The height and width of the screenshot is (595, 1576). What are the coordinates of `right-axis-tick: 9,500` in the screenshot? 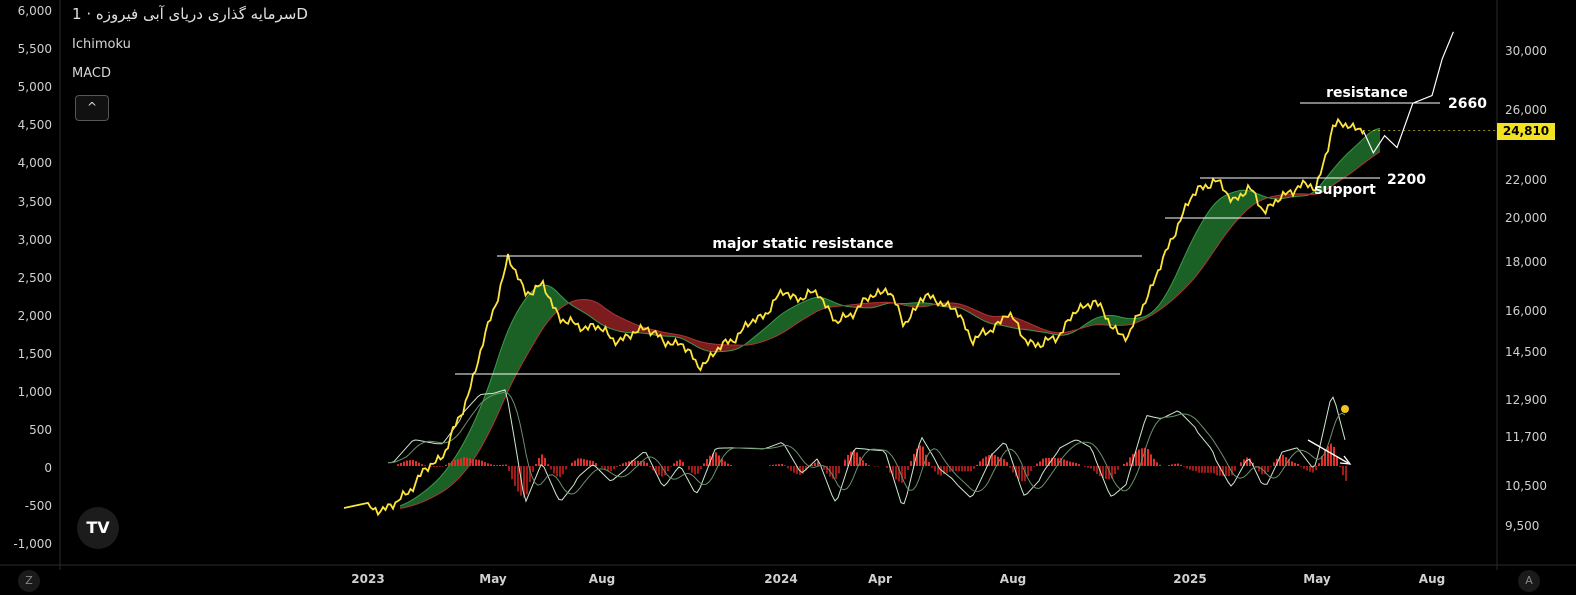 It's located at (1522, 526).